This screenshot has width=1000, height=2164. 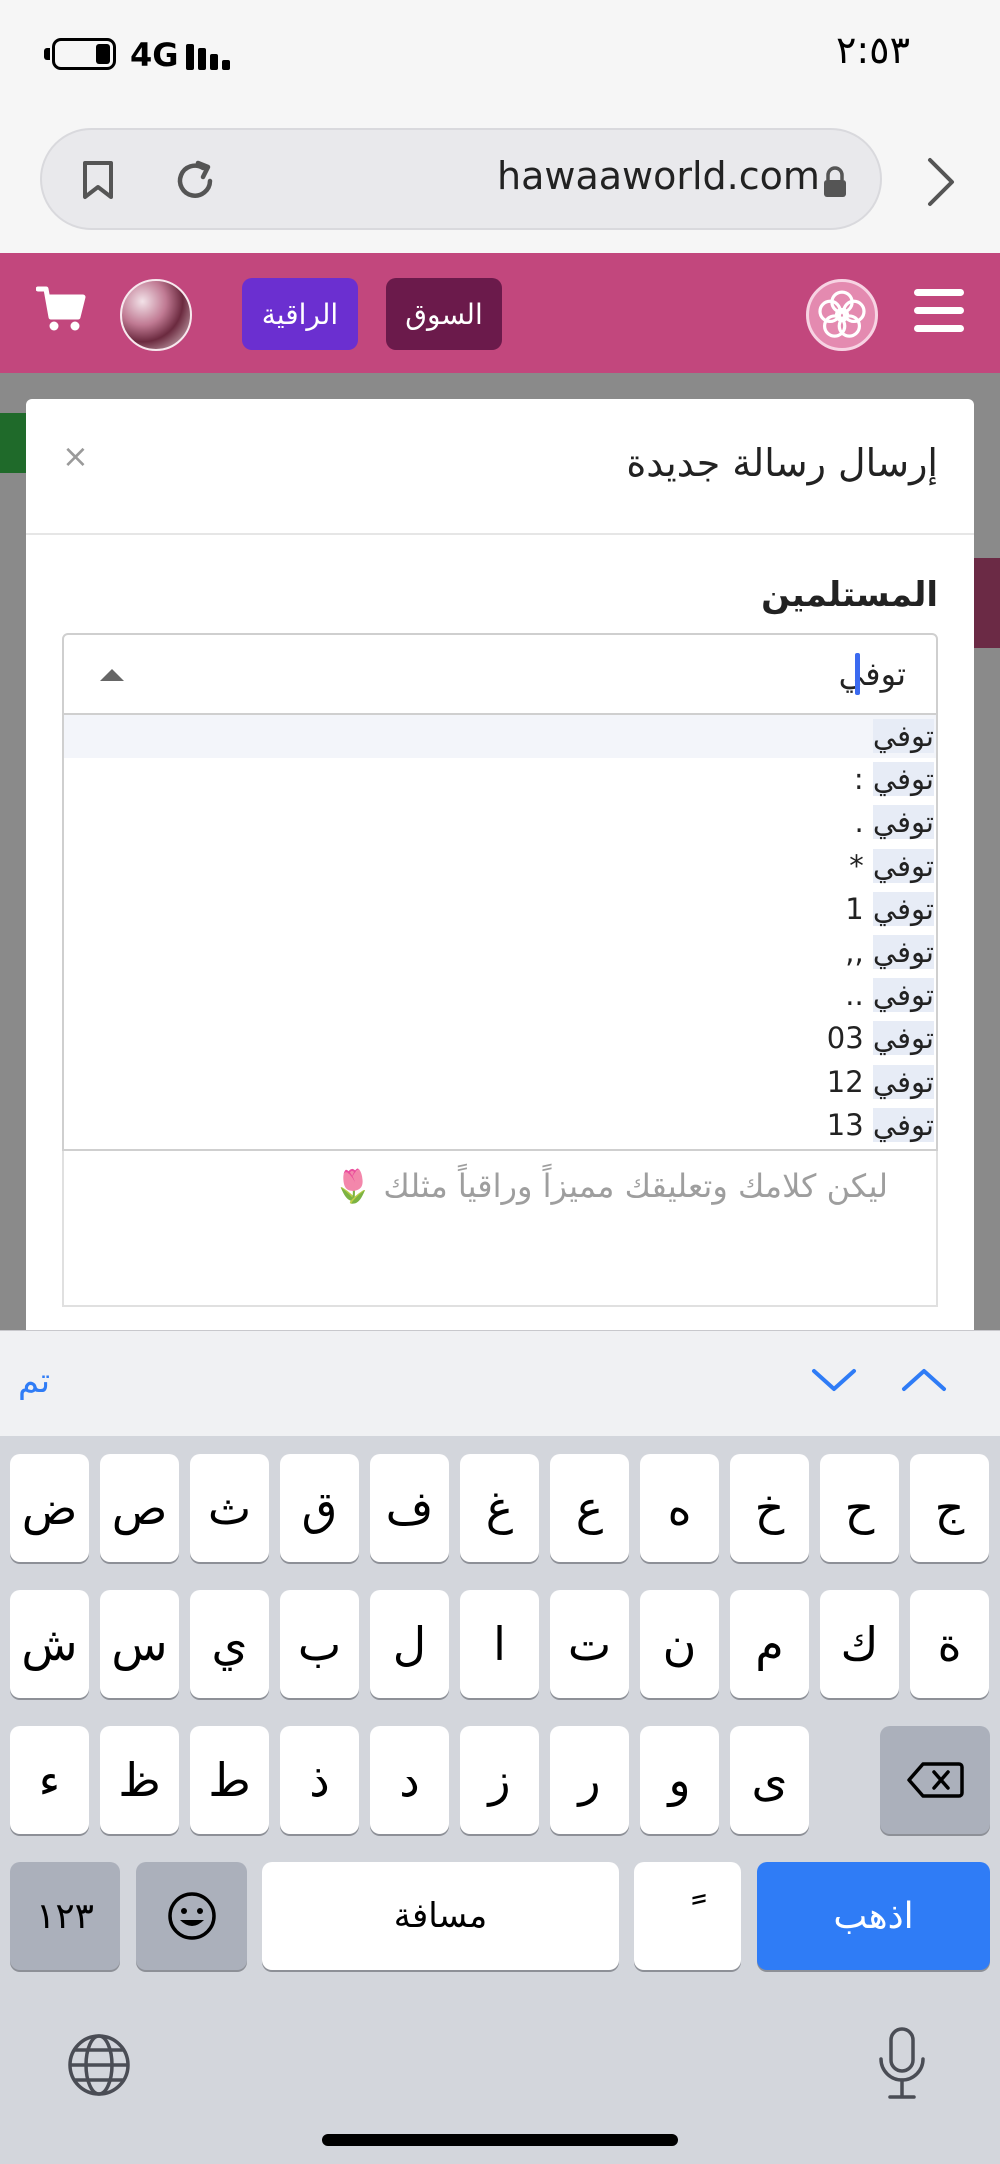 I want to click on emoji-icon, so click(x=191, y=1916).